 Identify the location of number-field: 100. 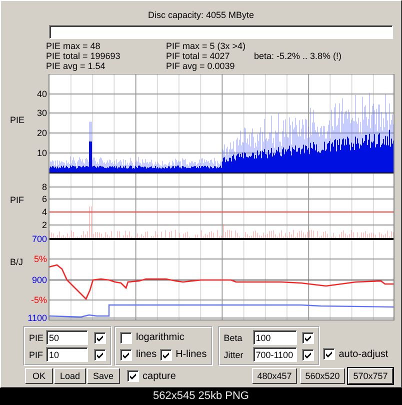
(274, 337).